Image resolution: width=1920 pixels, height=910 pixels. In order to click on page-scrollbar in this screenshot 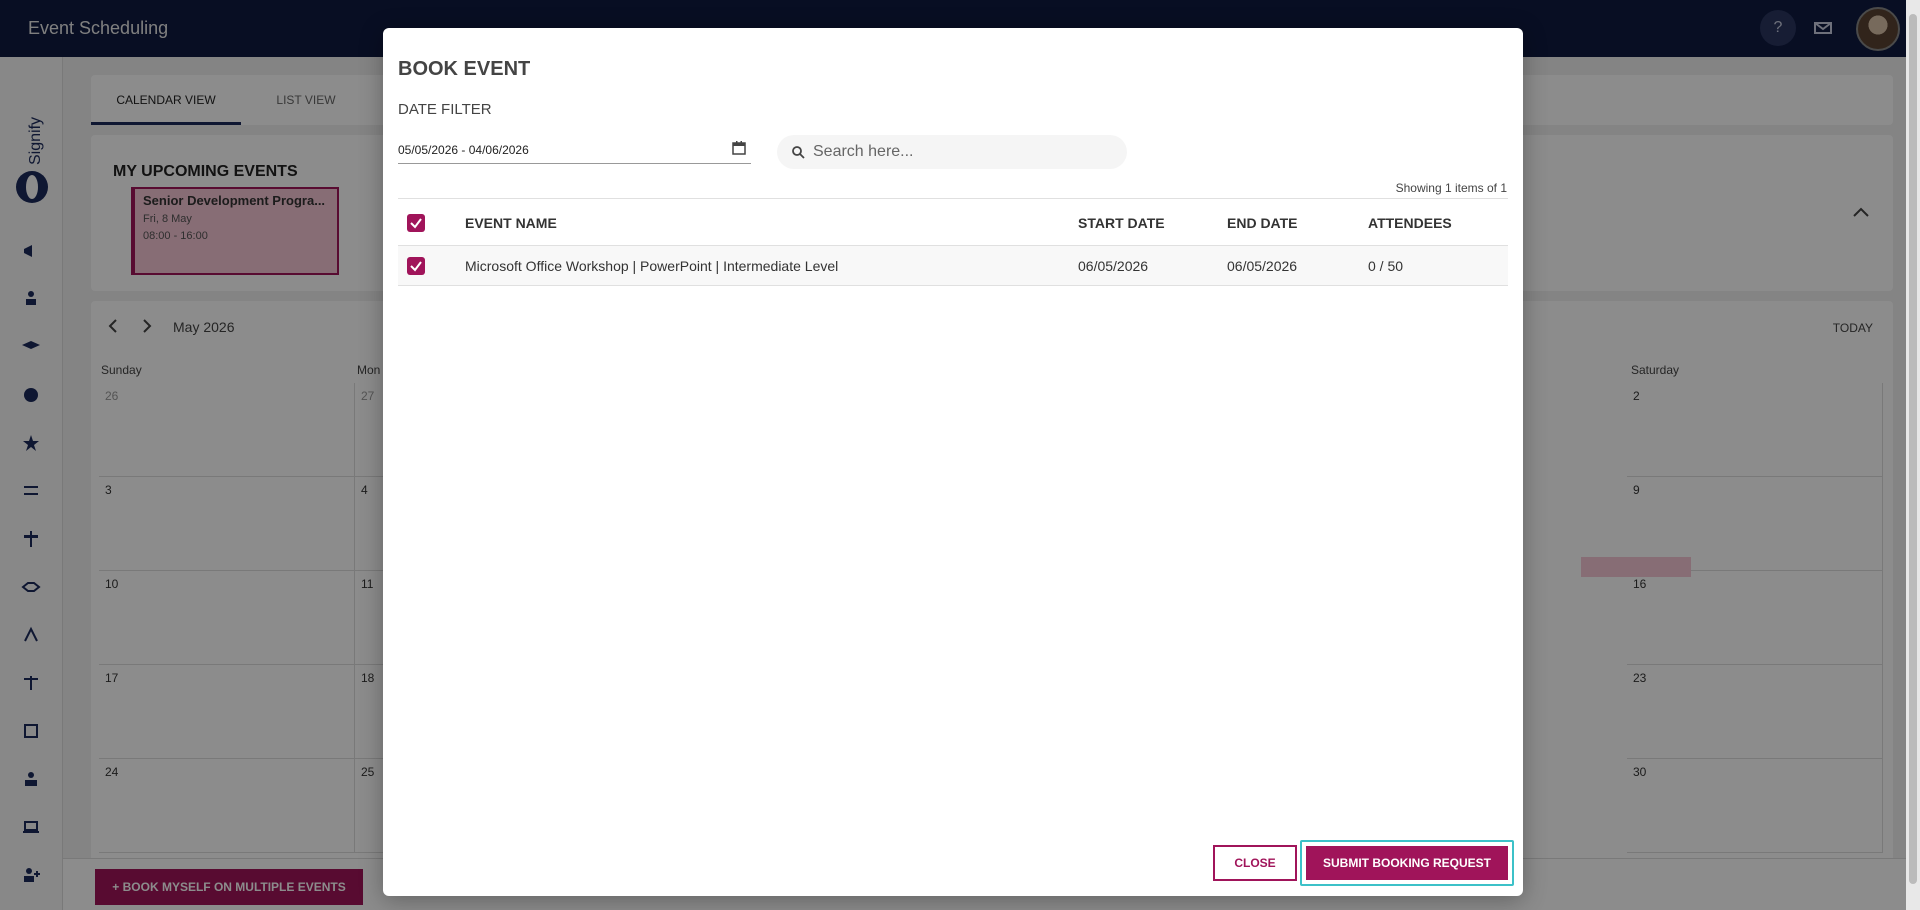, I will do `click(1913, 455)`.